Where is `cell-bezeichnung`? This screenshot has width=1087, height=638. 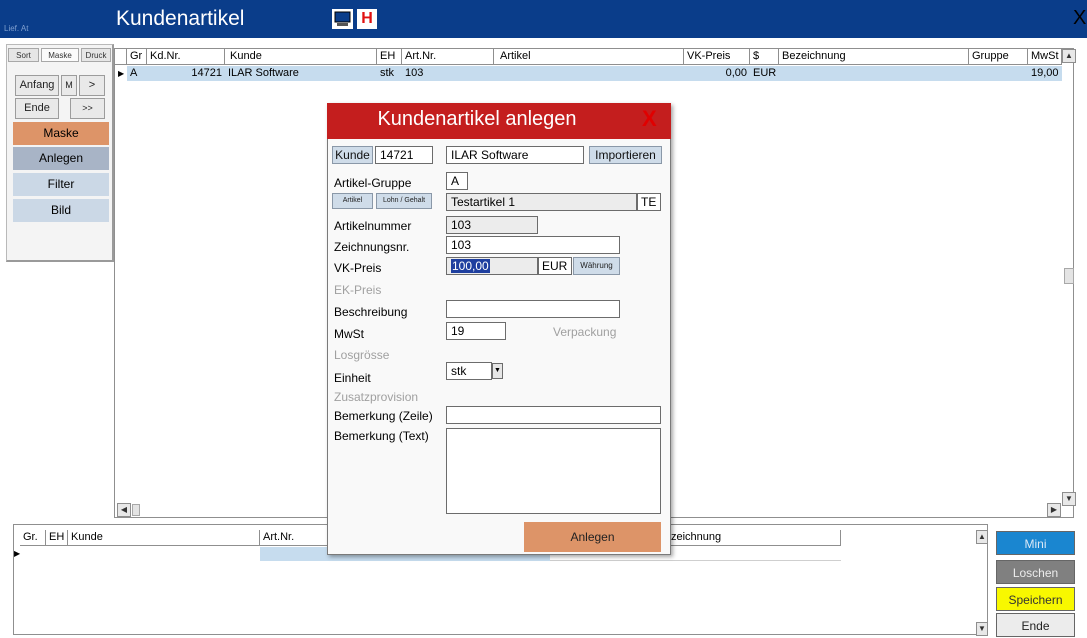 cell-bezeichnung is located at coordinates (874, 73).